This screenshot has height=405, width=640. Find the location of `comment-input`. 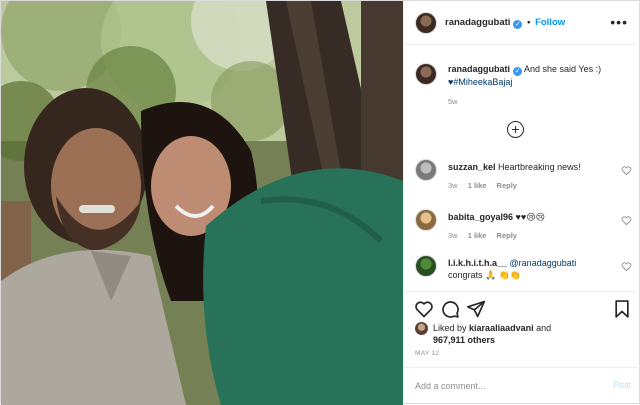

comment-input is located at coordinates (500, 386).